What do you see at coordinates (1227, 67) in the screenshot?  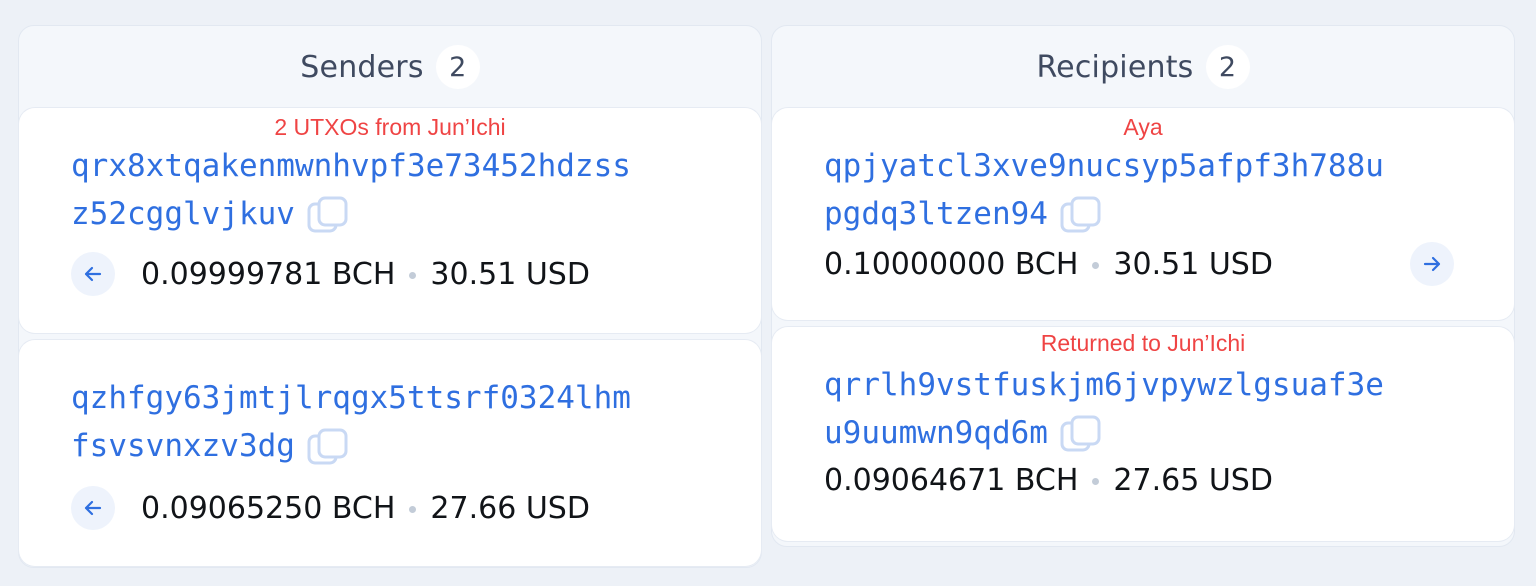 I see `recipients-count-badge: 2` at bounding box center [1227, 67].